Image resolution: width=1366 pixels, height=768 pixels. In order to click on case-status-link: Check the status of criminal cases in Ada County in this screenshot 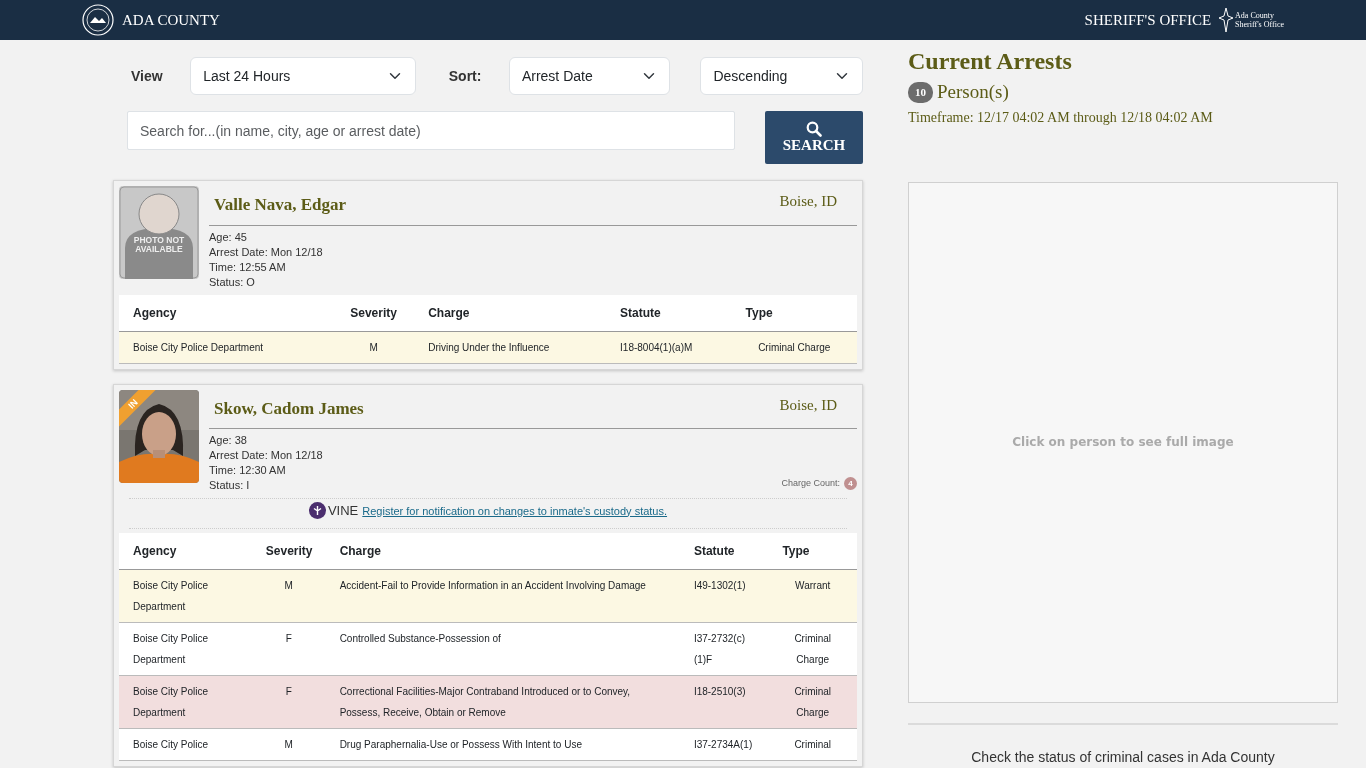, I will do `click(1123, 757)`.